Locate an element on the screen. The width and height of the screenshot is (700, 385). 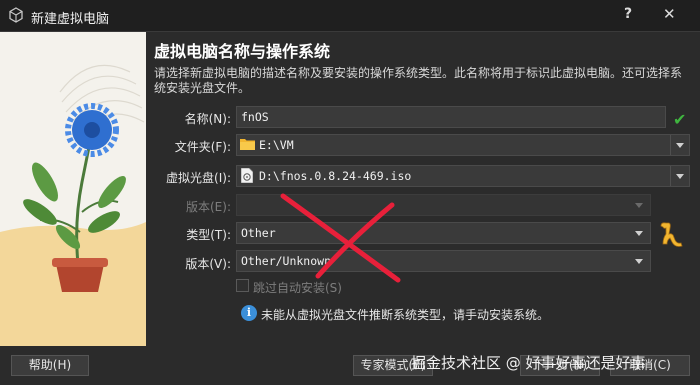
title-bar: 新建虚拟电脑 ? ✕ is located at coordinates (350, 16).